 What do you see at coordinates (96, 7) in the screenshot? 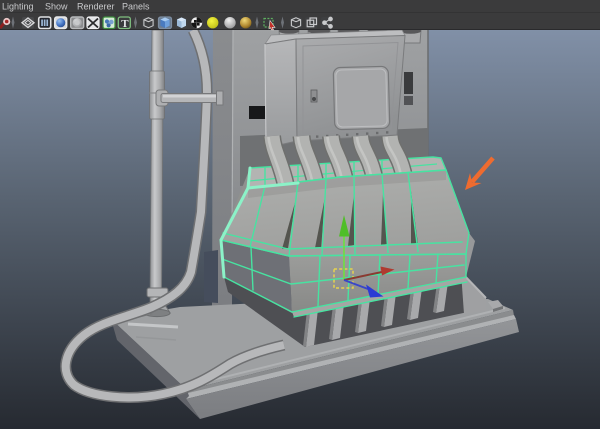
I see `svg-text: Renderer` at bounding box center [96, 7].